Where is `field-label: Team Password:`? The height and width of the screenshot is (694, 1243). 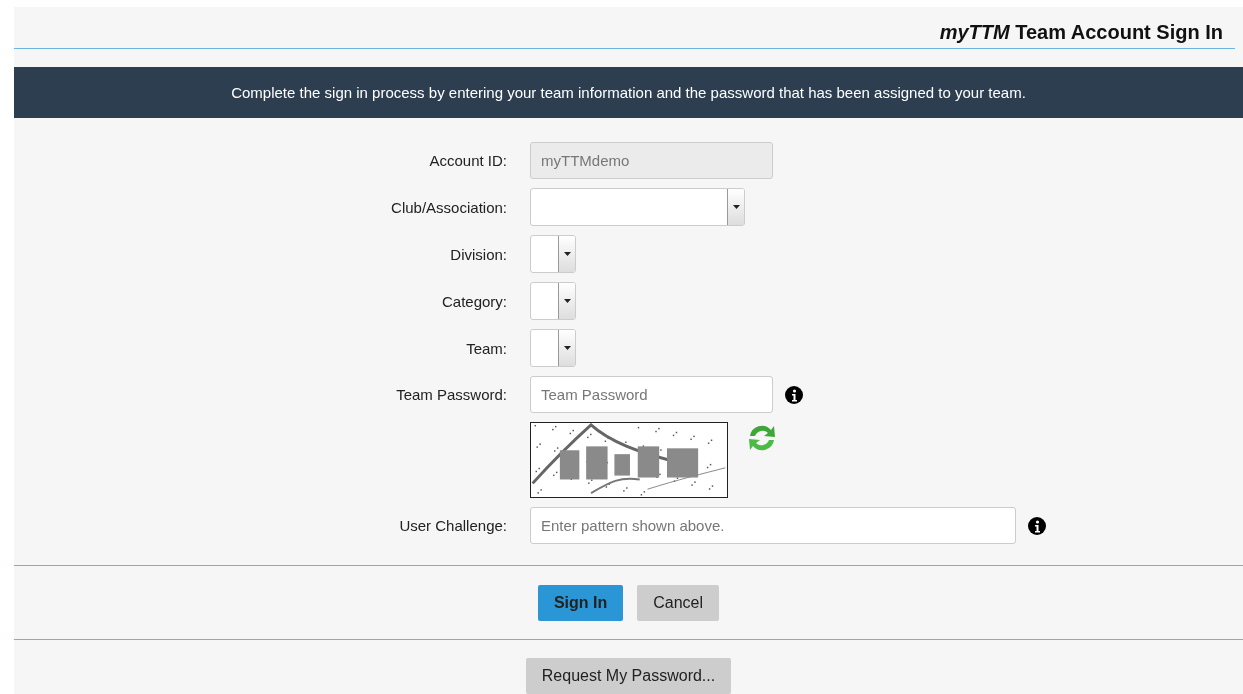 field-label: Team Password: is located at coordinates (451, 395).